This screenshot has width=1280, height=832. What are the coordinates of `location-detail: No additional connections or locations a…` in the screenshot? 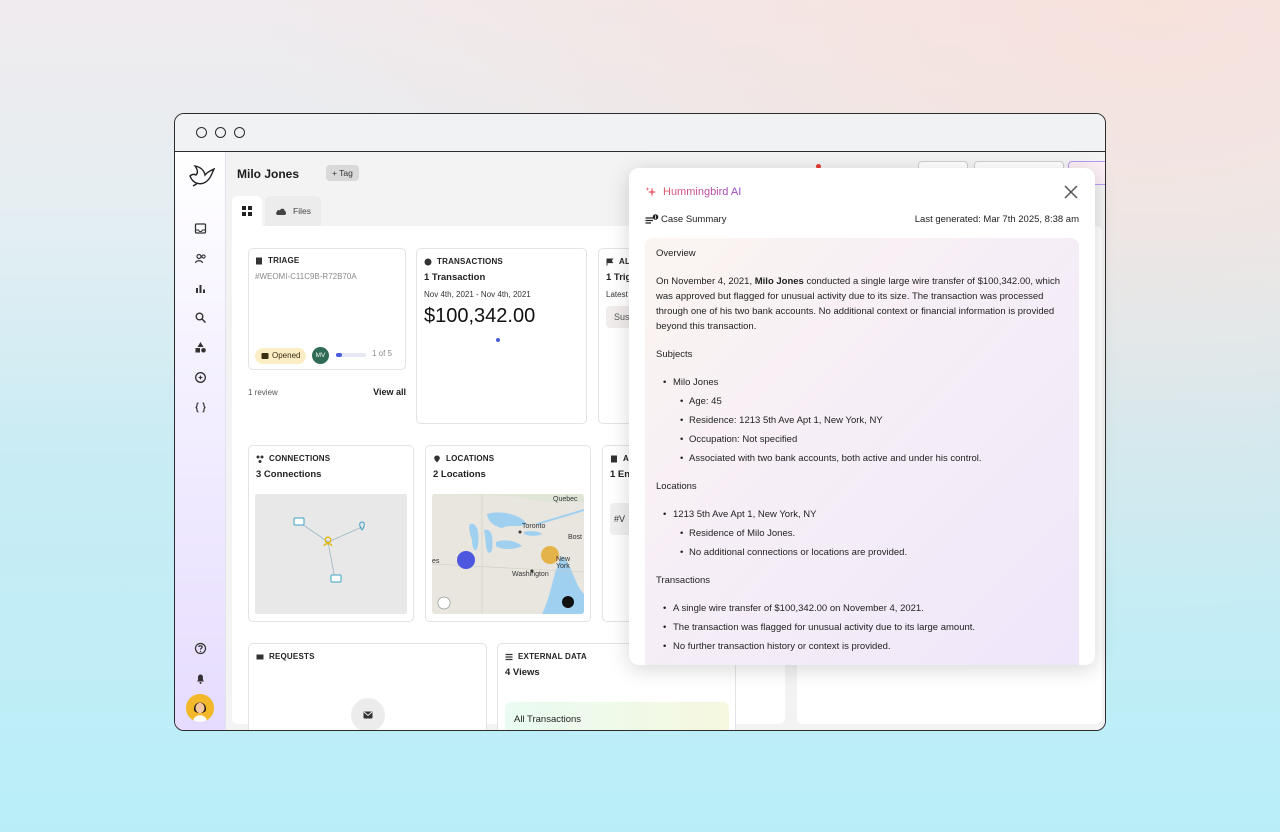 It's located at (862, 552).